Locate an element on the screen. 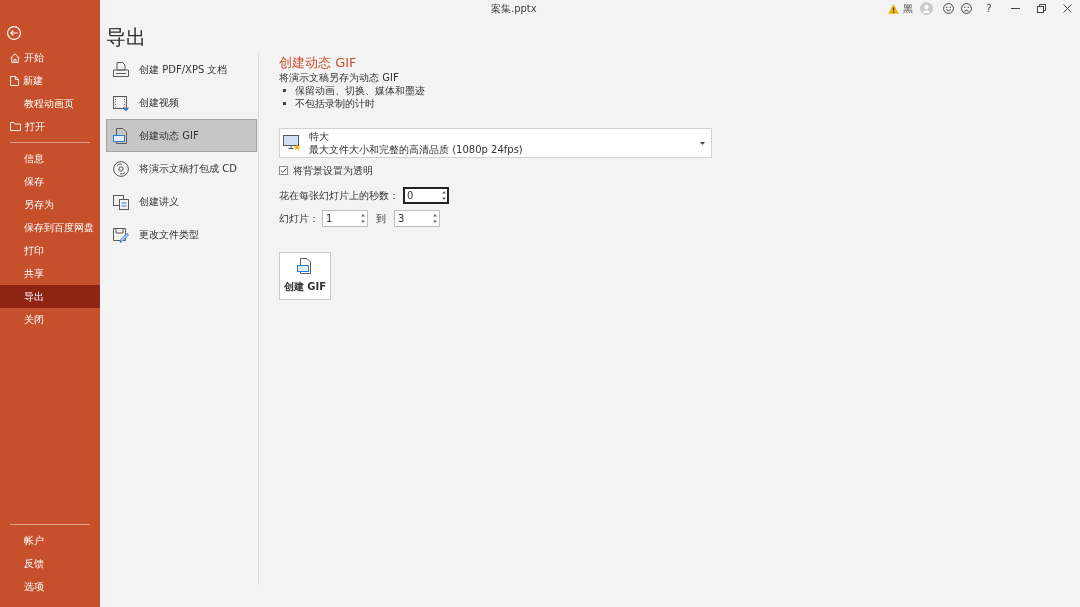 This screenshot has width=1080, height=607. sidebar-item: 新建 is located at coordinates (50, 80).